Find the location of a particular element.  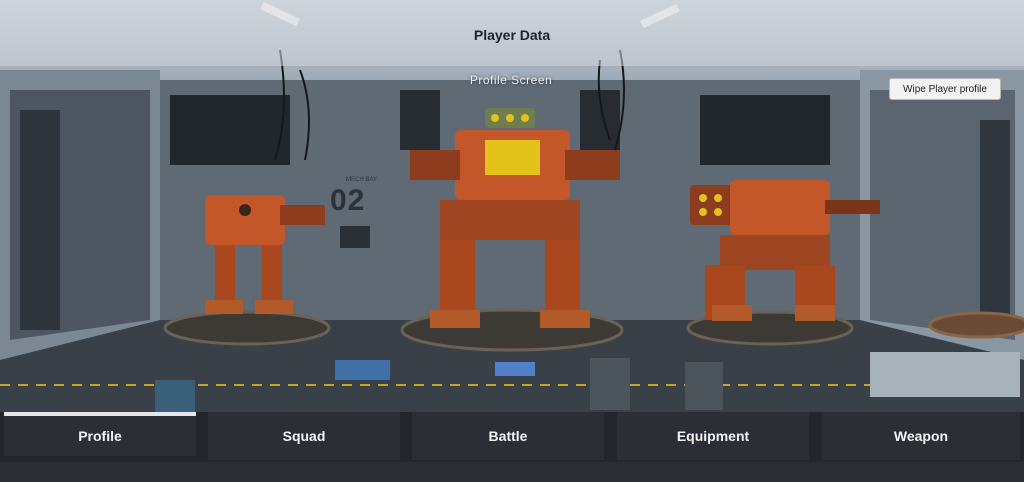

page-title: Player Data is located at coordinates (512, 35).